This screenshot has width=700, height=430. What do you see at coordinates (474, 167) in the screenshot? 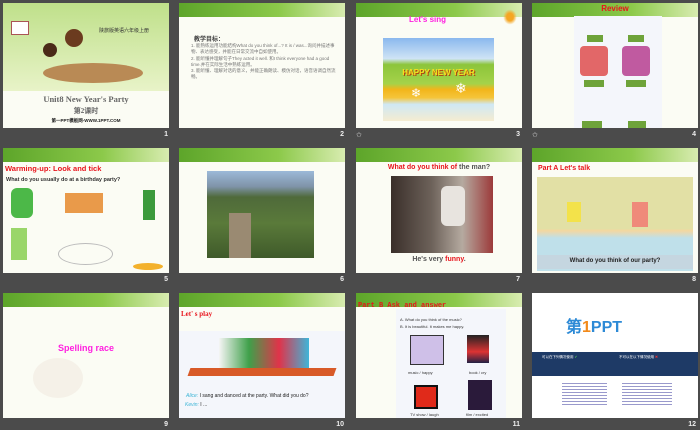
I see `question-rest: the man?` at bounding box center [474, 167].